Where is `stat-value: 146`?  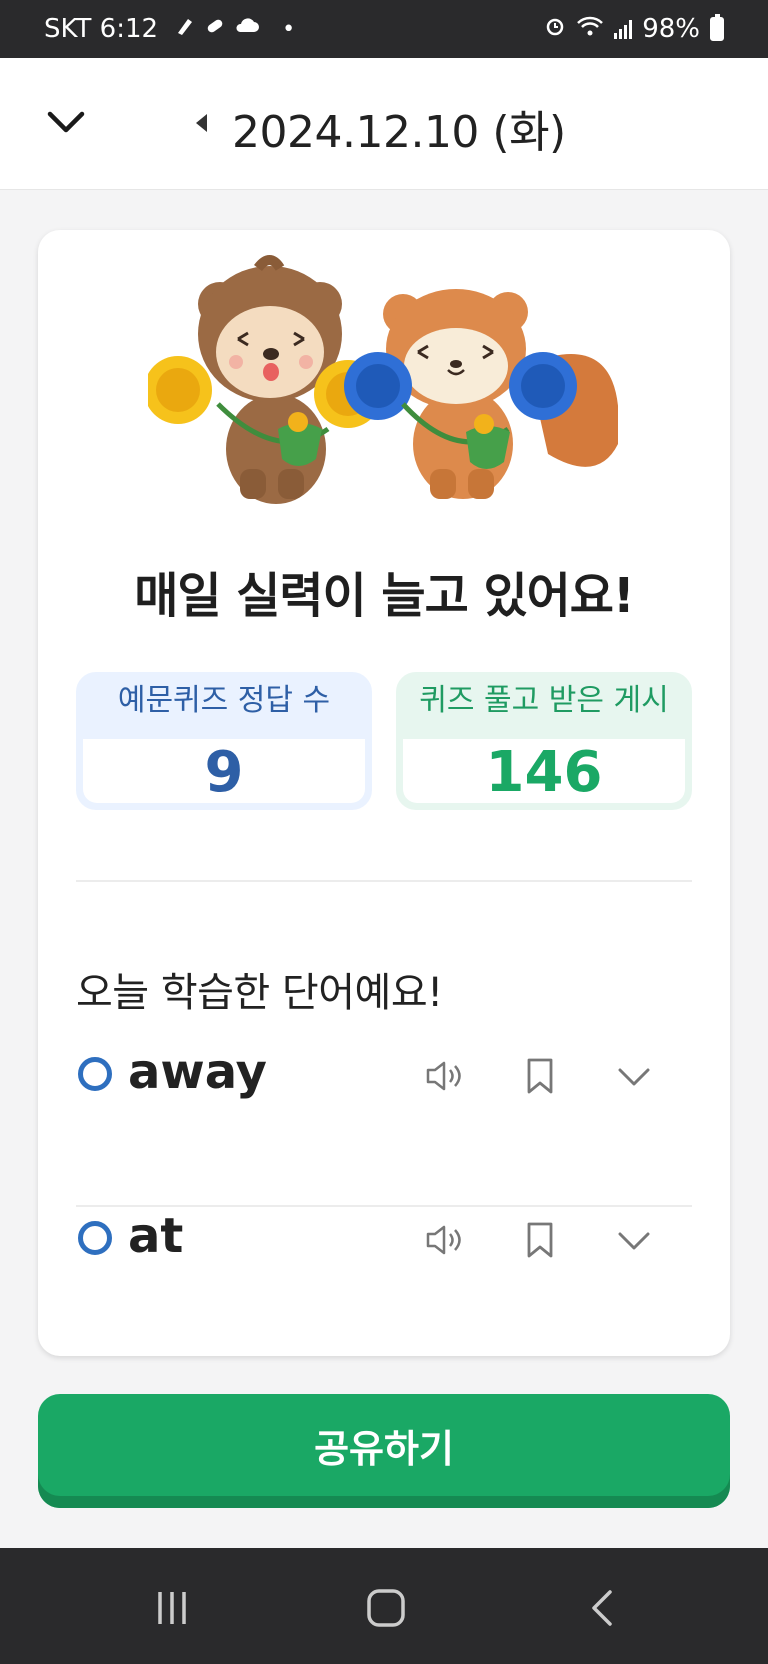
stat-value: 146 is located at coordinates (544, 772).